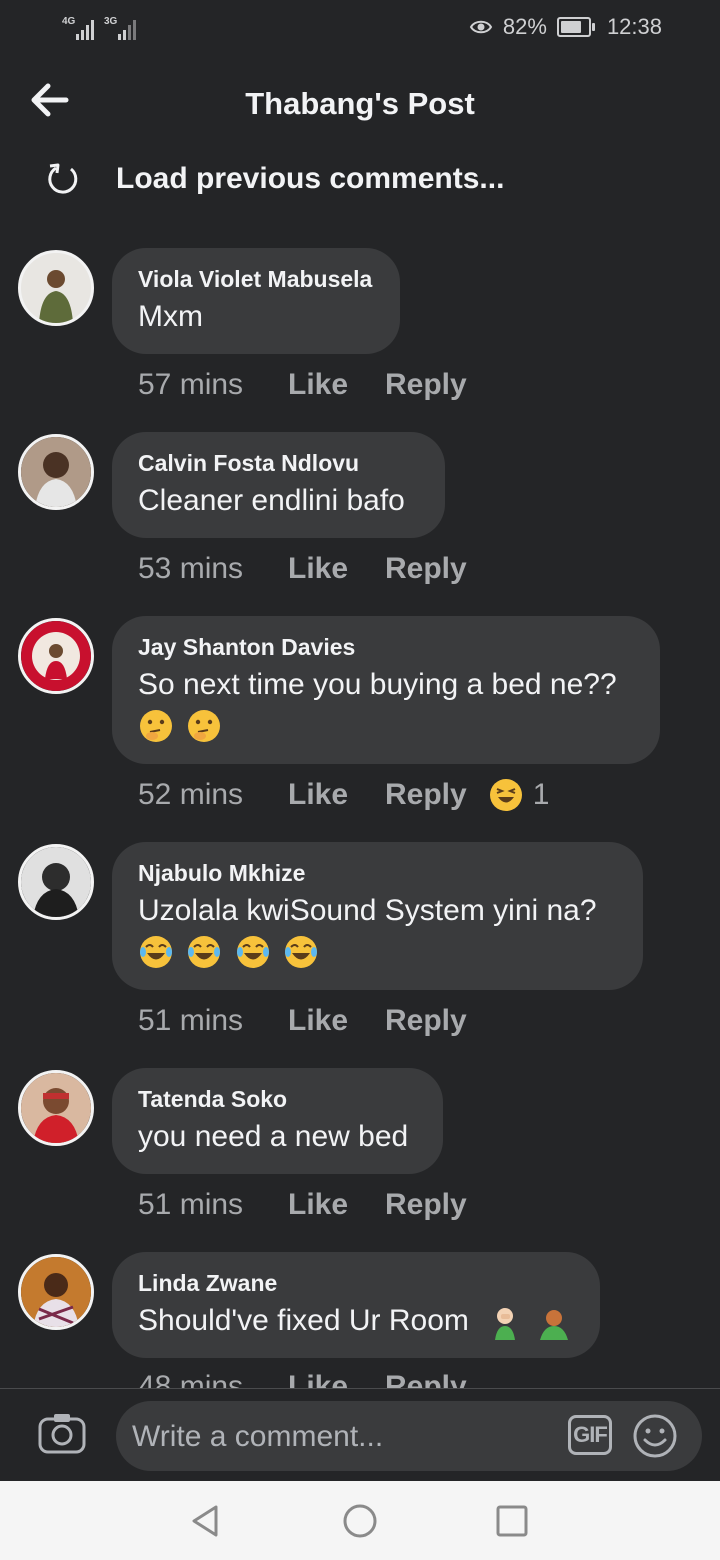  What do you see at coordinates (367, 910) in the screenshot?
I see `comment-text: Uzolala kwiSound System yini na?` at bounding box center [367, 910].